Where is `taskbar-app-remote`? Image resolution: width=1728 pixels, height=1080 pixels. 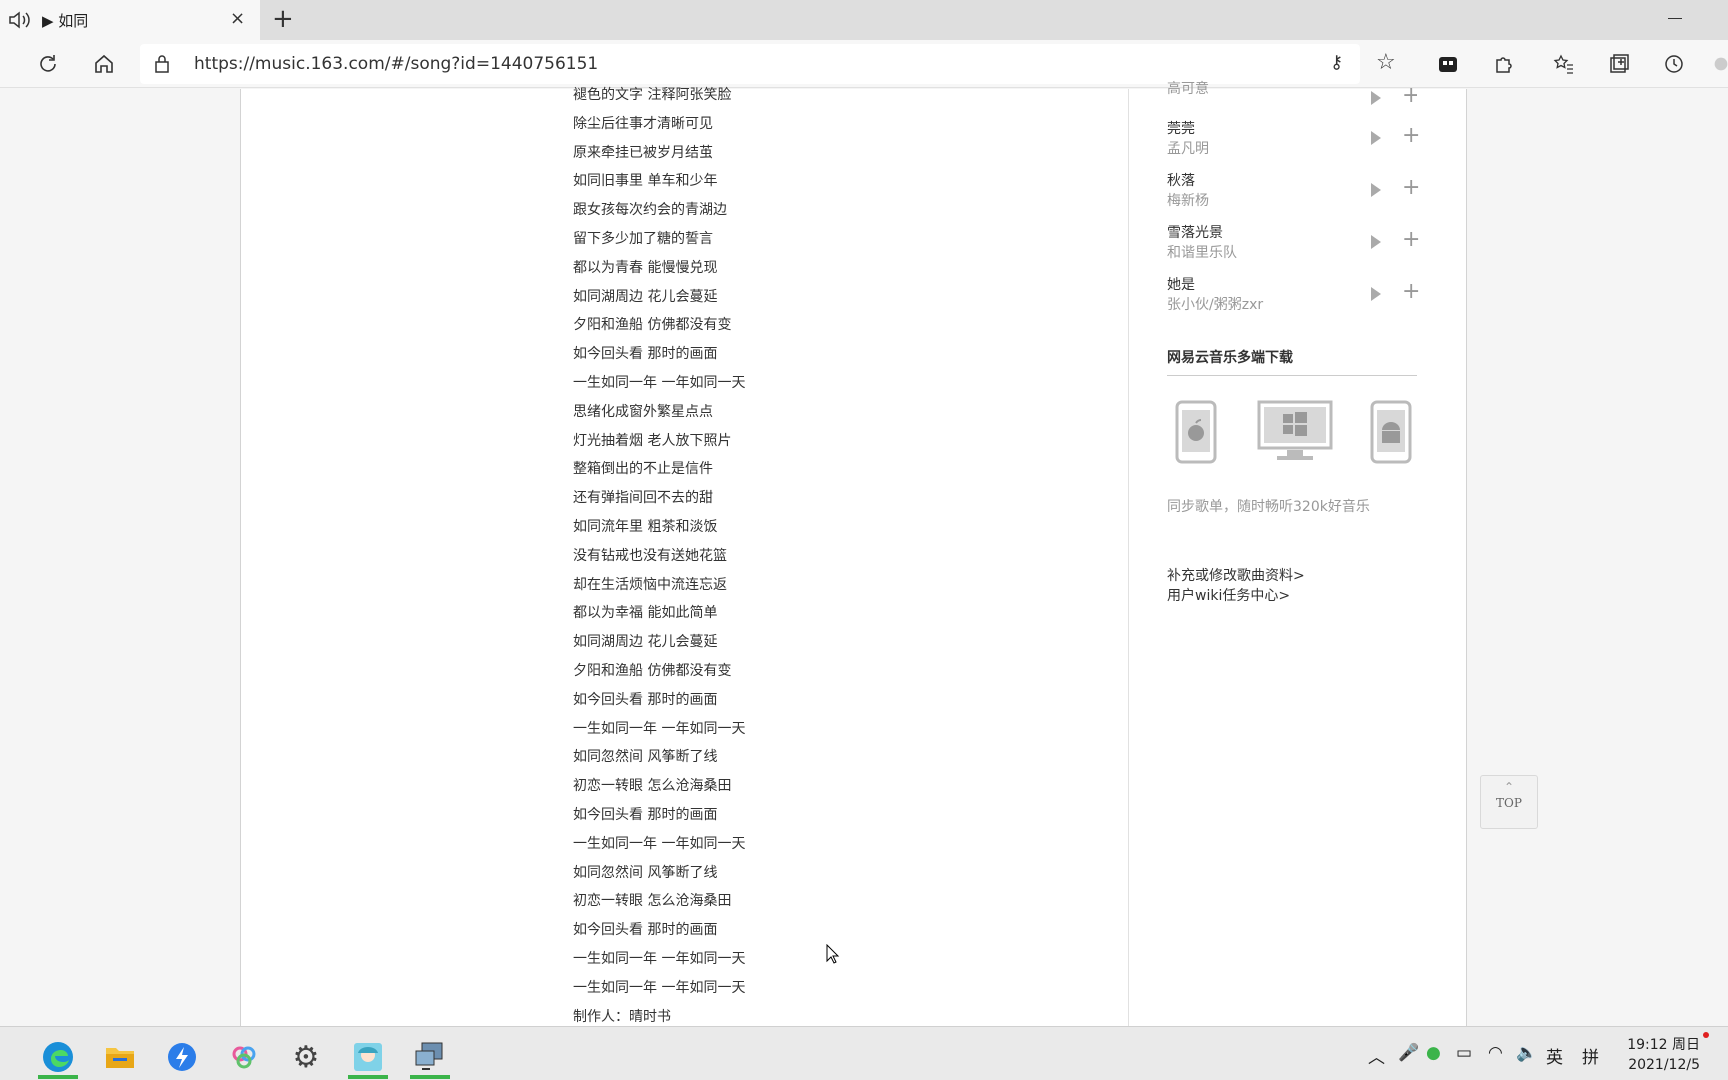 taskbar-app-remote is located at coordinates (430, 1057).